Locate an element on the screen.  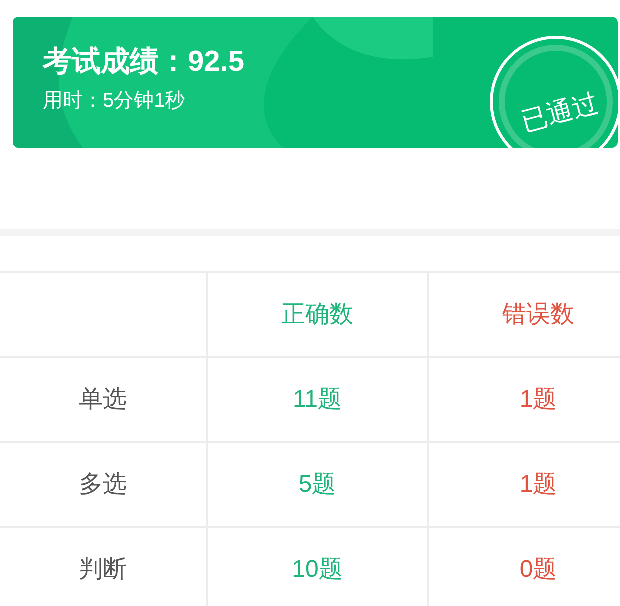
table-cell: 5题 is located at coordinates (317, 484).